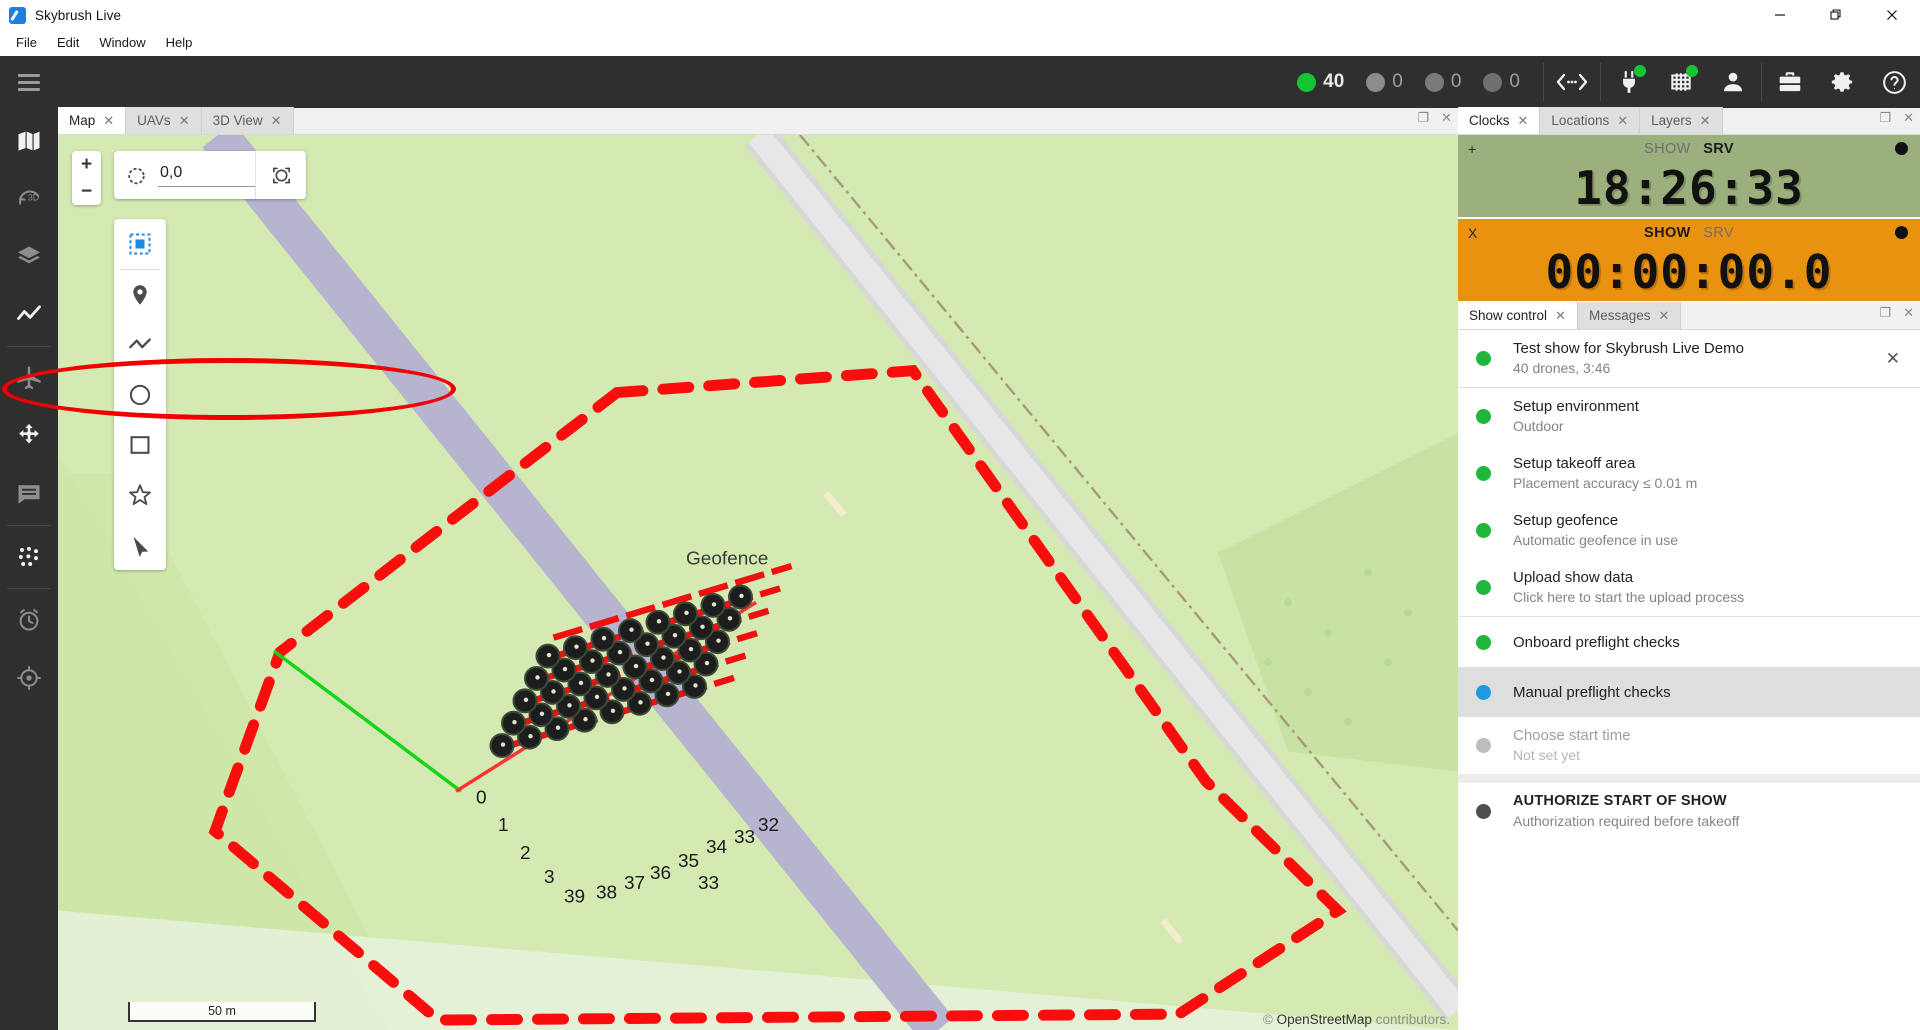 This screenshot has height=1030, width=1920. What do you see at coordinates (29, 678) in the screenshot?
I see `rail-item-locate` at bounding box center [29, 678].